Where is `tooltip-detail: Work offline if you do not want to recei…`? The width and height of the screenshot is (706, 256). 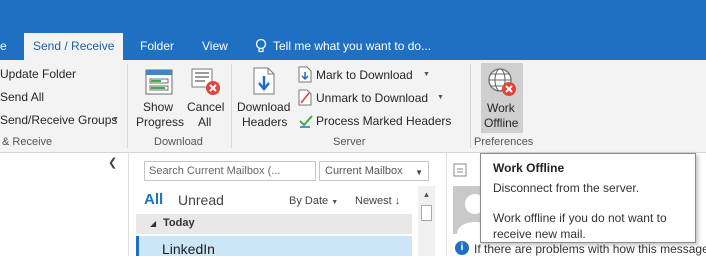 tooltip-detail: Work offline if you do not want to recei… is located at coordinates (580, 226).